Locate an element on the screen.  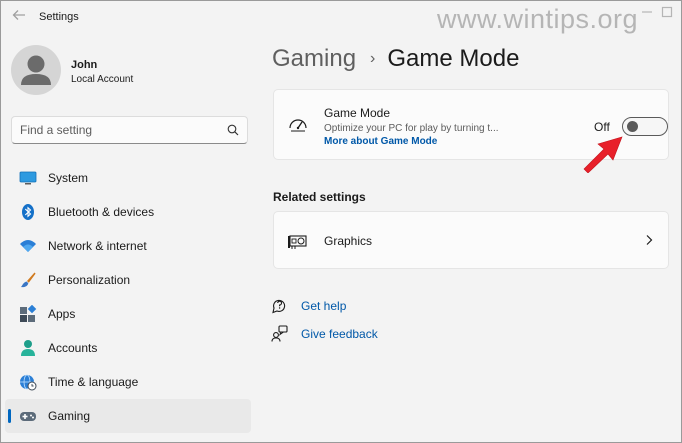
breadcrumb: Gaming › Game Mode is located at coordinates (395, 59).